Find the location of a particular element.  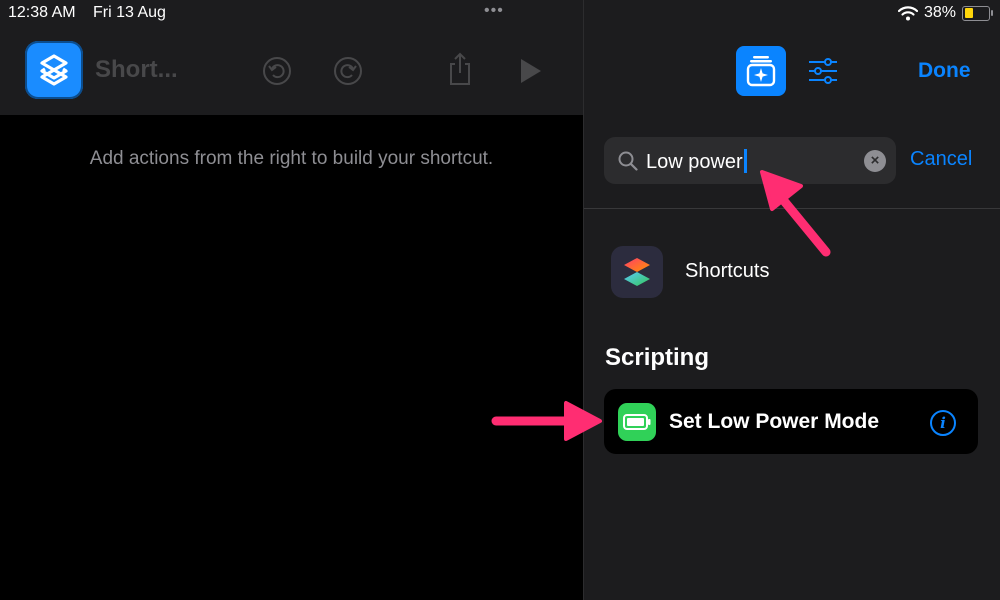

search-input-wrap: Low power is located at coordinates (696, 161).